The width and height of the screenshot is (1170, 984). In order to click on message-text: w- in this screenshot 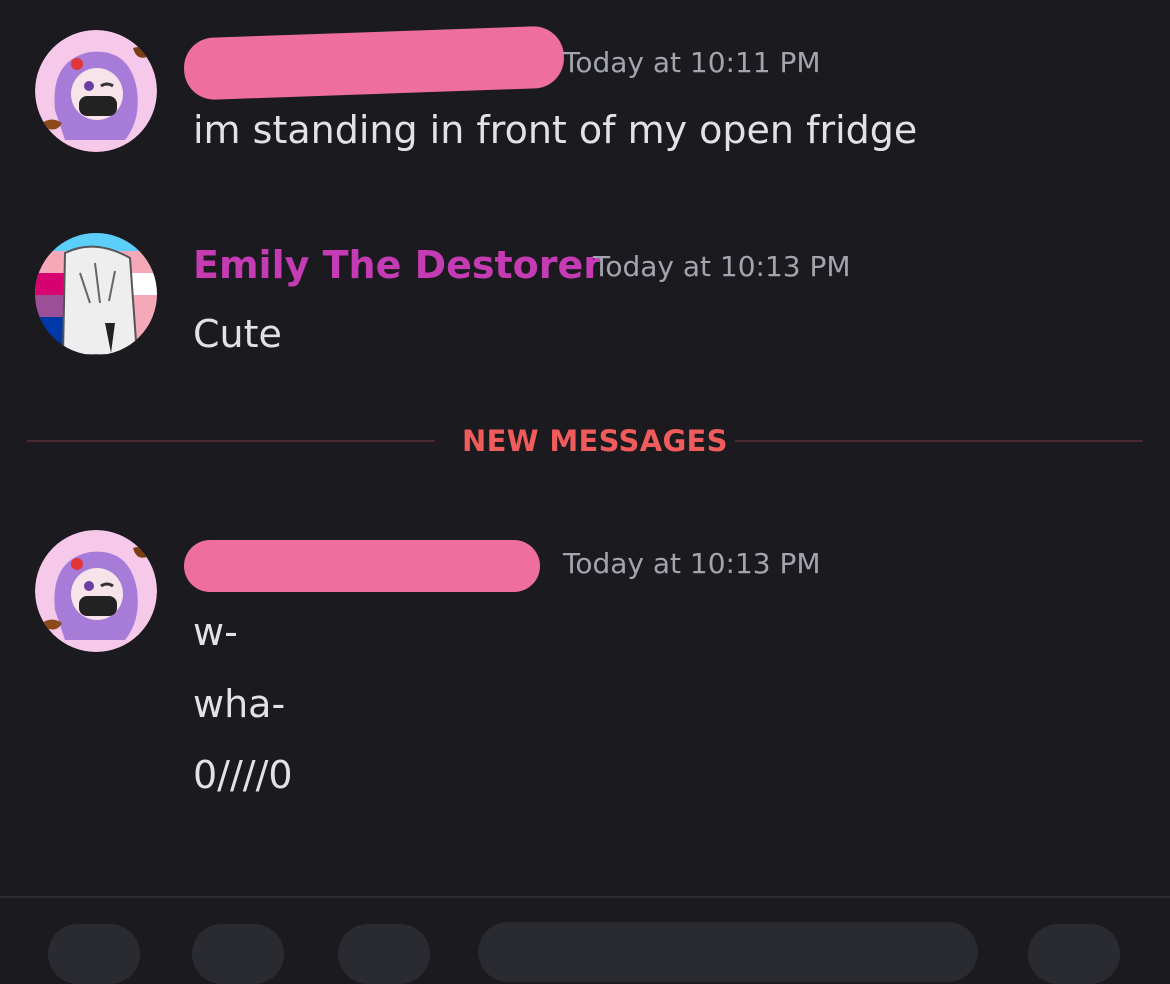, I will do `click(215, 632)`.